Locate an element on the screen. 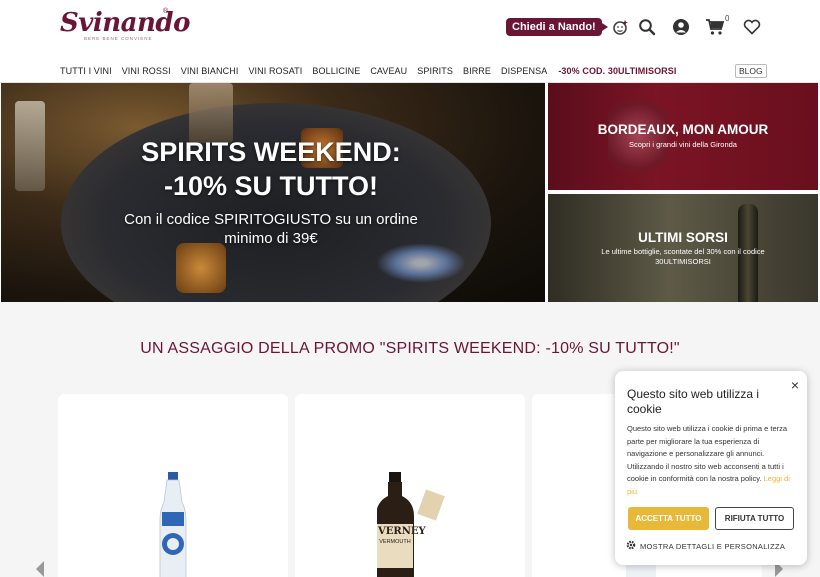 This screenshot has width=820, height=577. carousel-prev-arrow-icon is located at coordinates (40, 568).